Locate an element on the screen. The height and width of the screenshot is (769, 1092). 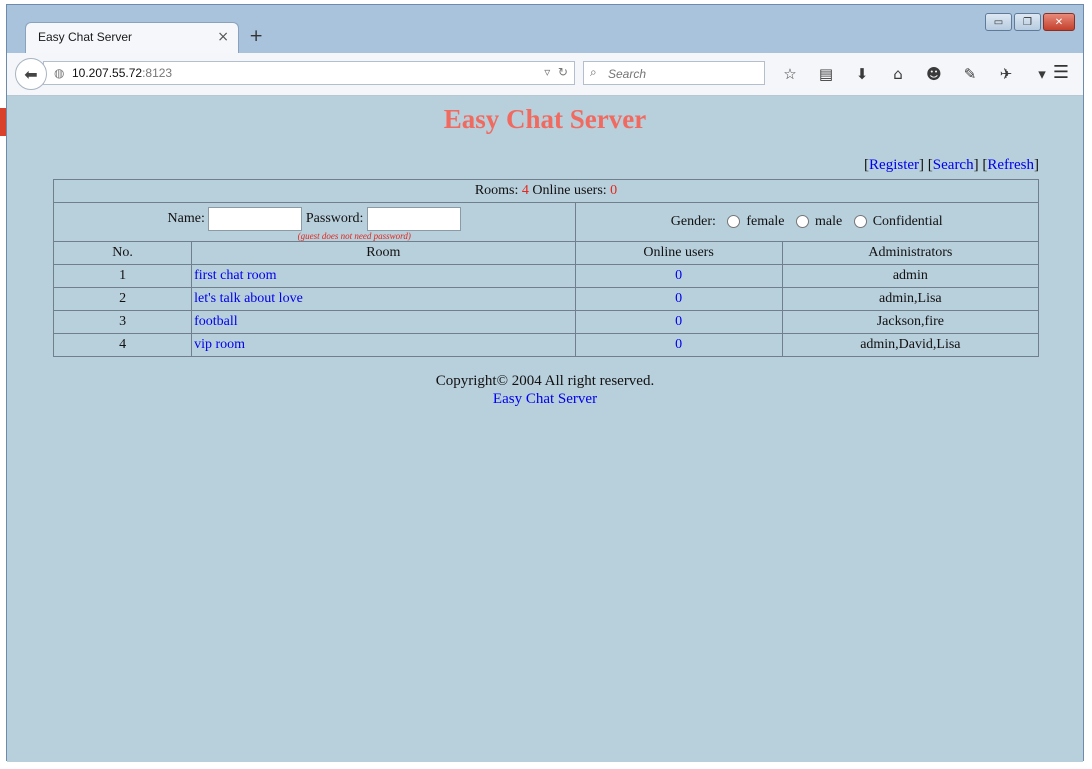
desktop-background-right is located at coordinates (1088, 384).